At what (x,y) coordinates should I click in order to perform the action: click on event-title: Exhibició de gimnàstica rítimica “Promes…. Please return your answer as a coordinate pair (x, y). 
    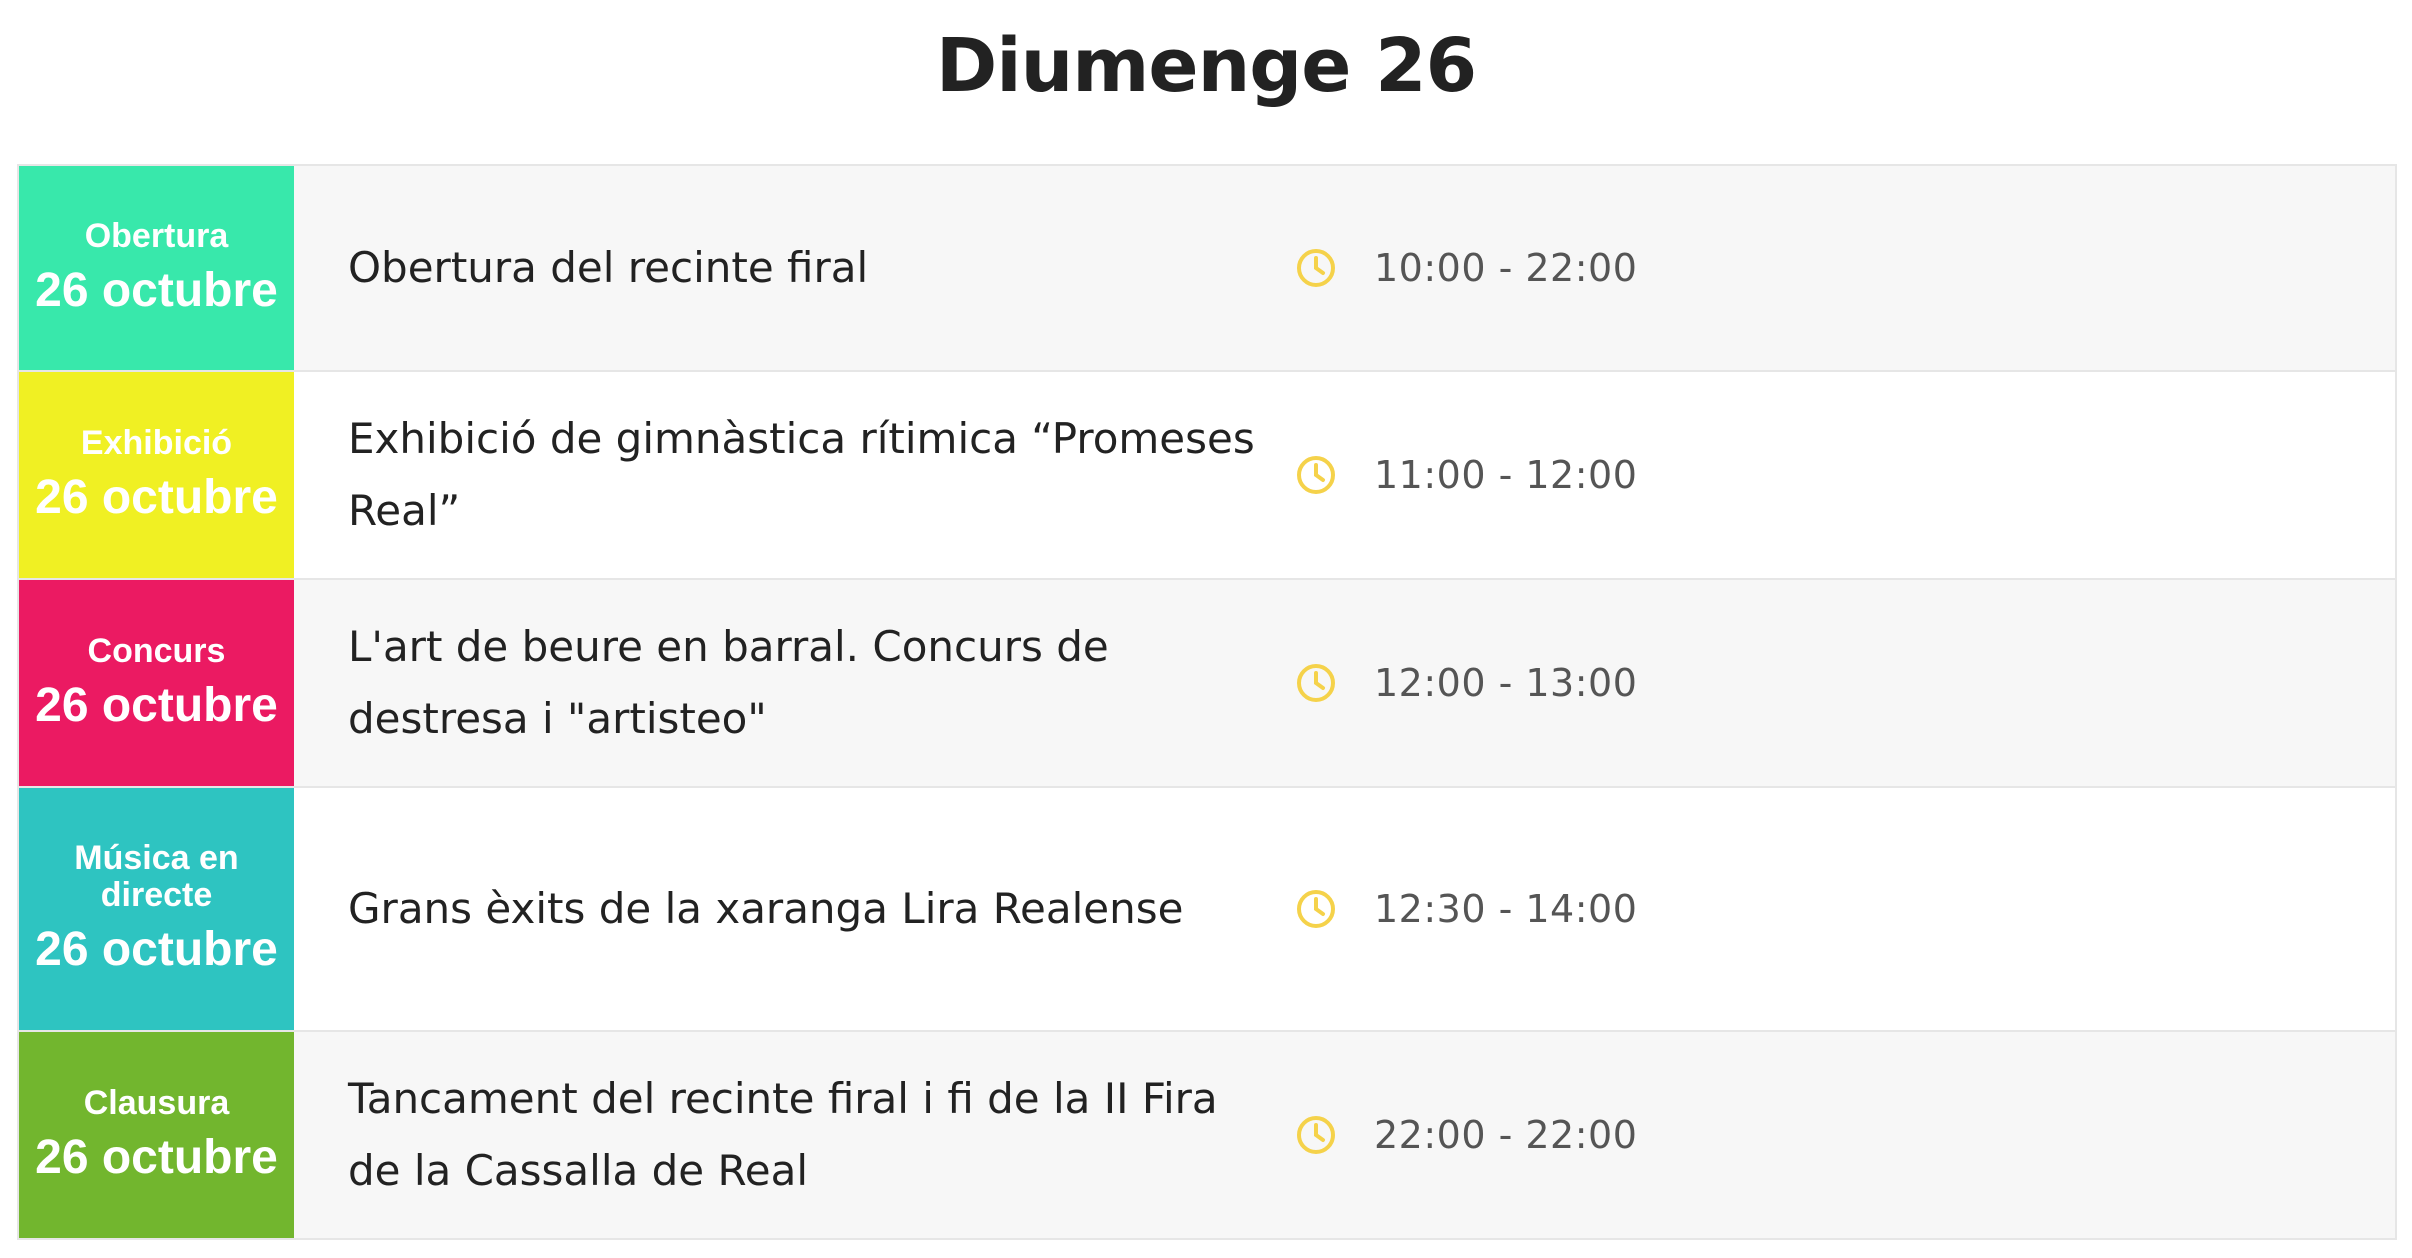
    Looking at the image, I should click on (801, 474).